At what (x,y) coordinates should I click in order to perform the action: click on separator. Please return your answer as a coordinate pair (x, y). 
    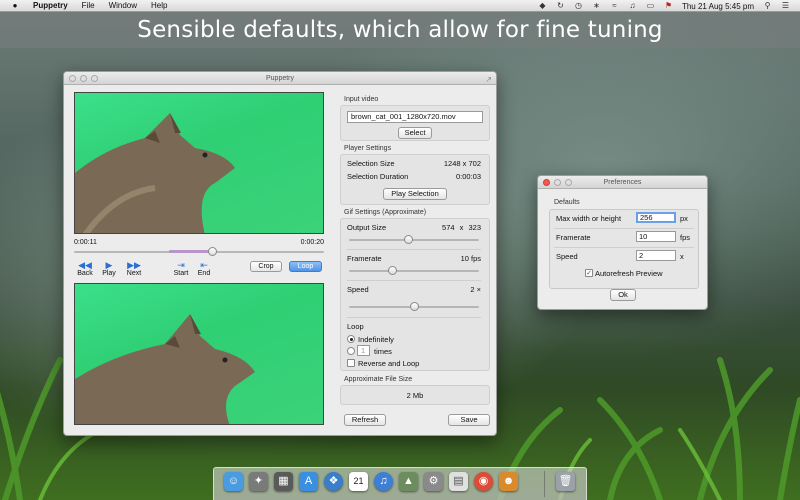
    Looking at the image, I should click on (624, 247).